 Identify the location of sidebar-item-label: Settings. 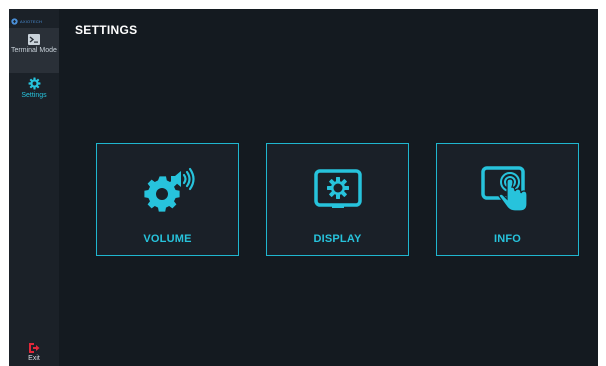
(34, 95).